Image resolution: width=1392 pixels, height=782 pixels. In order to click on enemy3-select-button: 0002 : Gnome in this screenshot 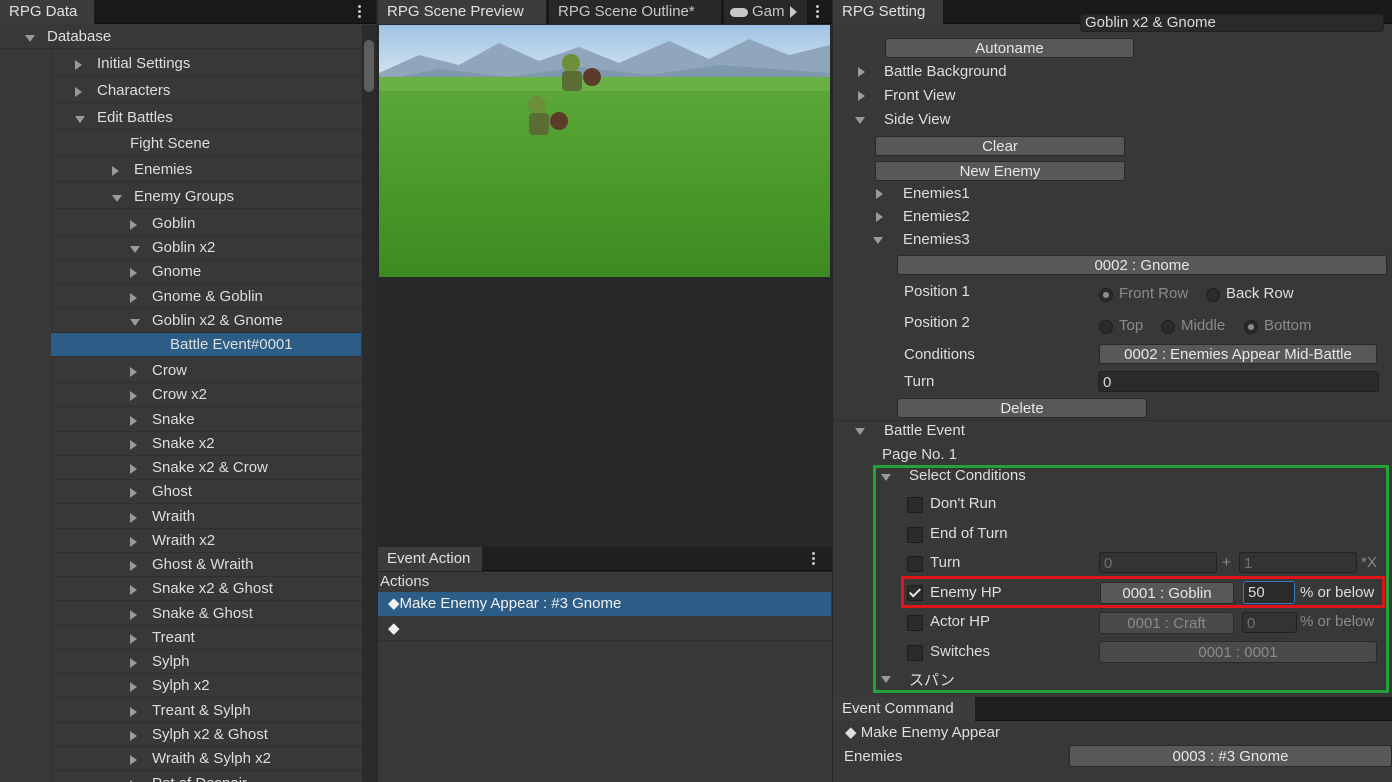, I will do `click(1142, 265)`.